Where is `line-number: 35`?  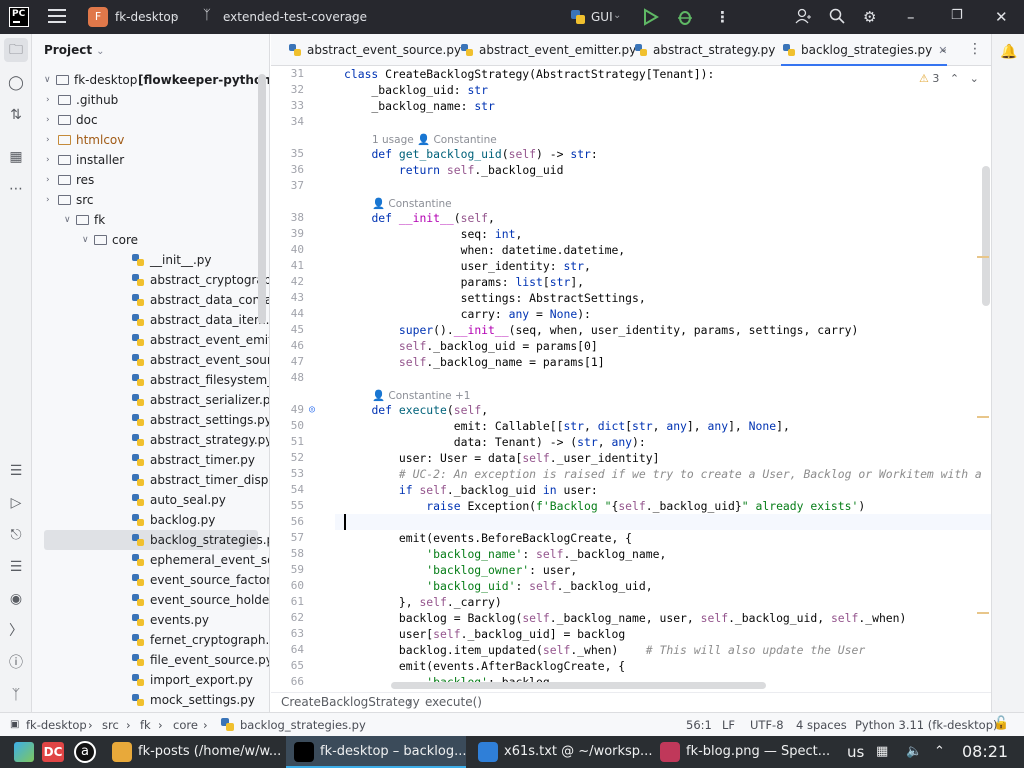
line-number: 35 is located at coordinates (287, 154).